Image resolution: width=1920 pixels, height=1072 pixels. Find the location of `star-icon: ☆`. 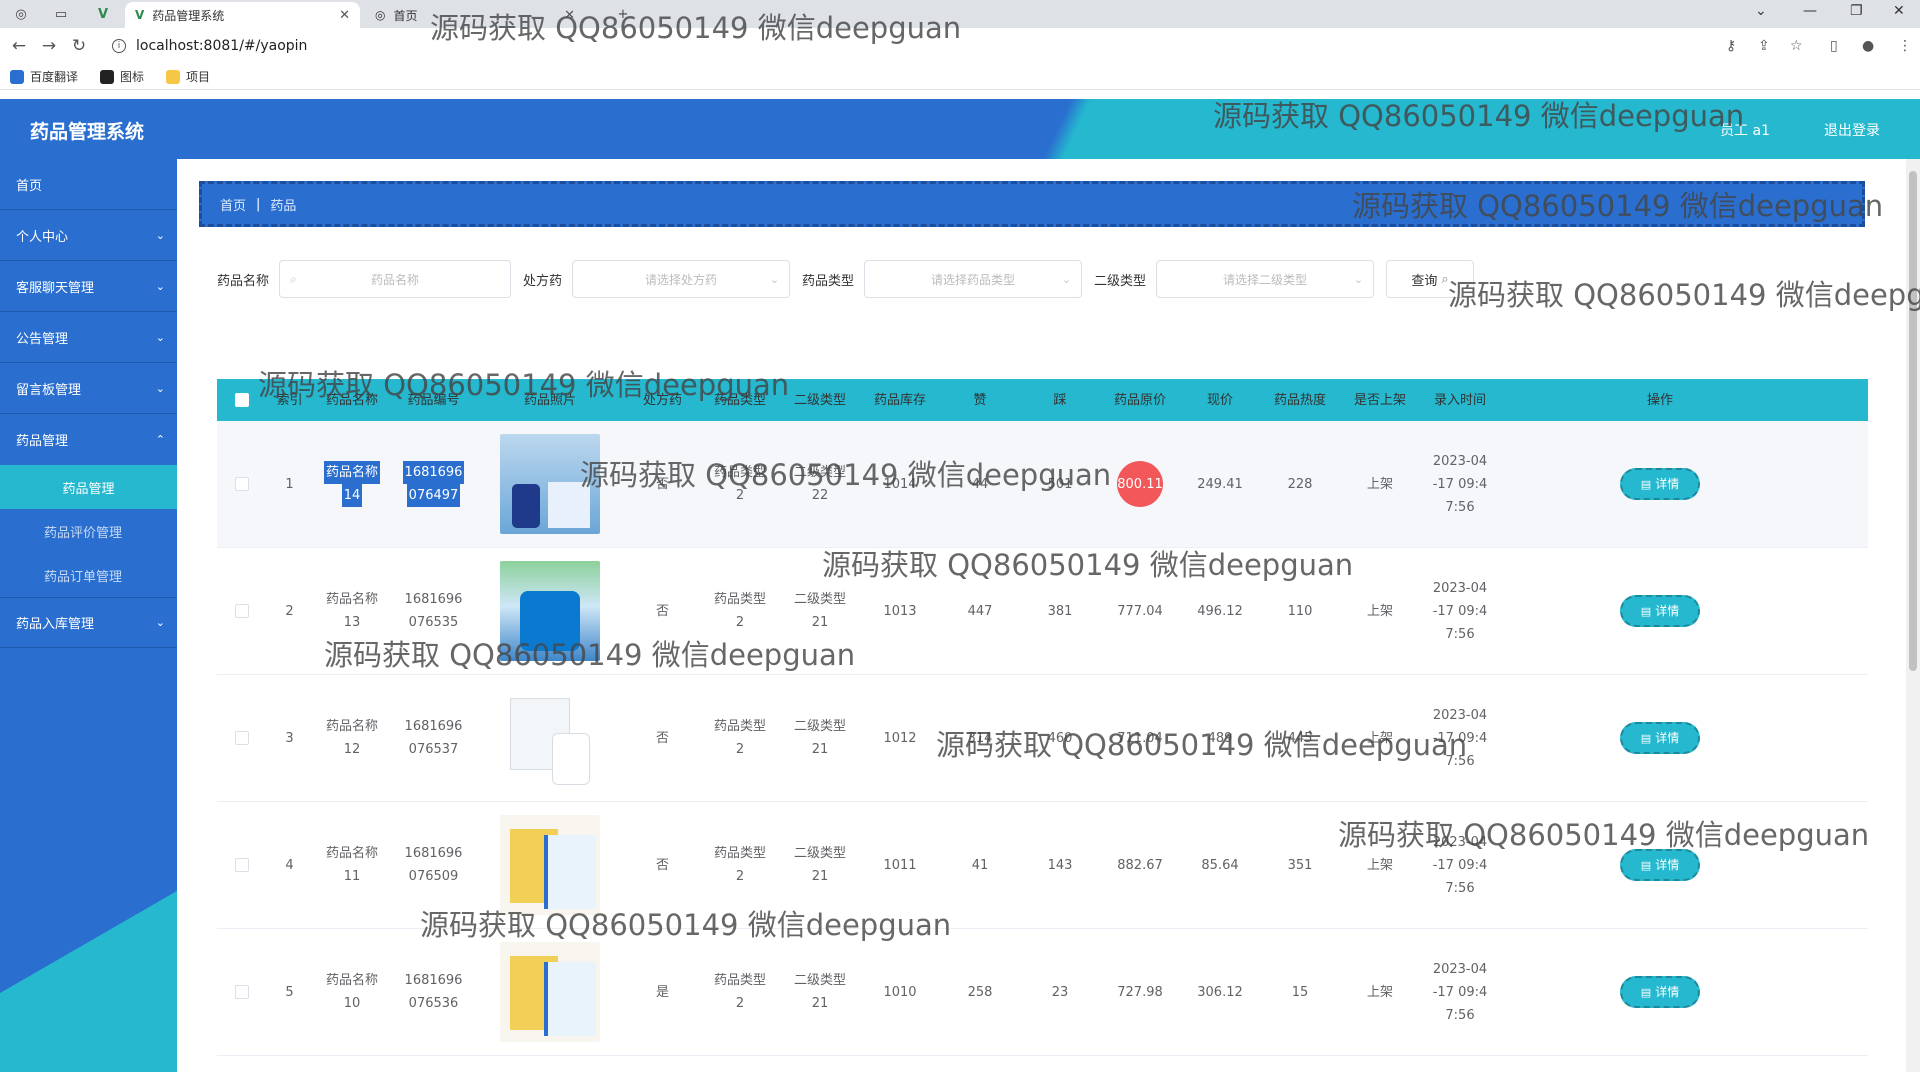

star-icon: ☆ is located at coordinates (1796, 46).